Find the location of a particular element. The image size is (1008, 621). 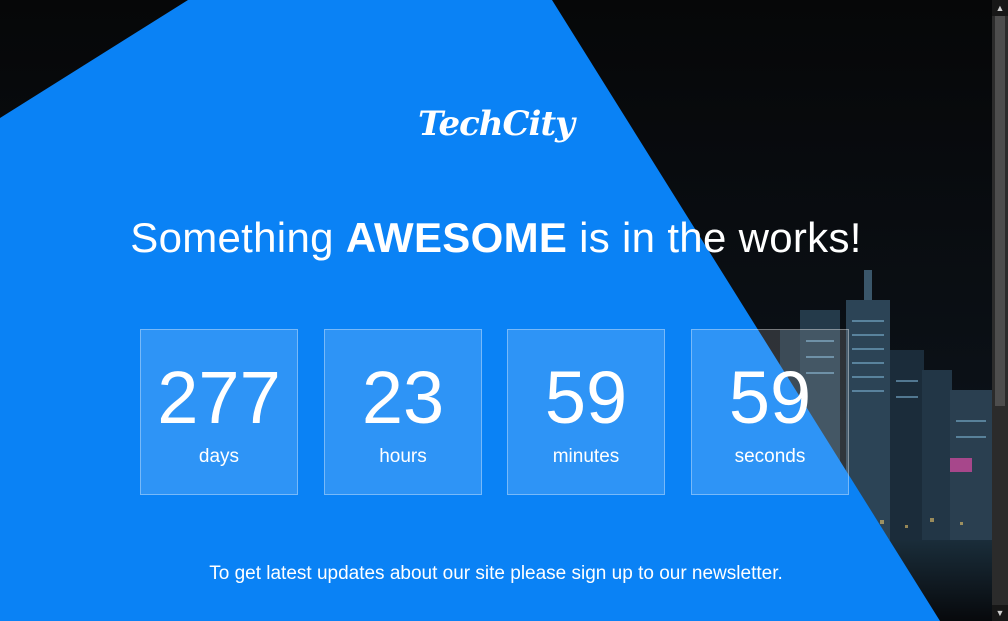

headline-emphasis: AWESOME is located at coordinates (456, 237).